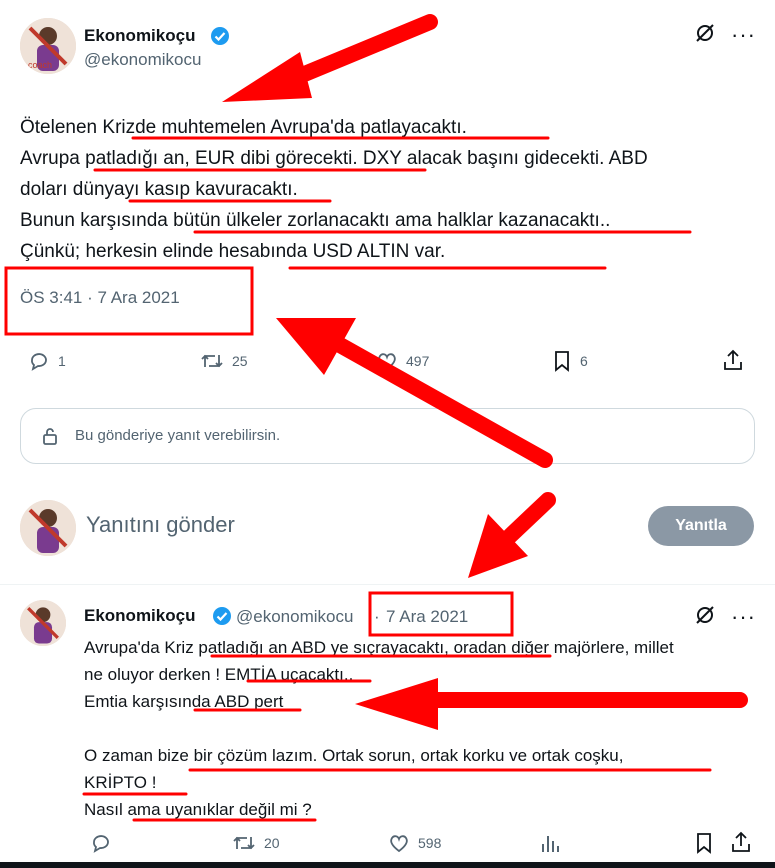 This screenshot has width=775, height=868. I want to click on bookmark-action: 6, so click(570, 361).